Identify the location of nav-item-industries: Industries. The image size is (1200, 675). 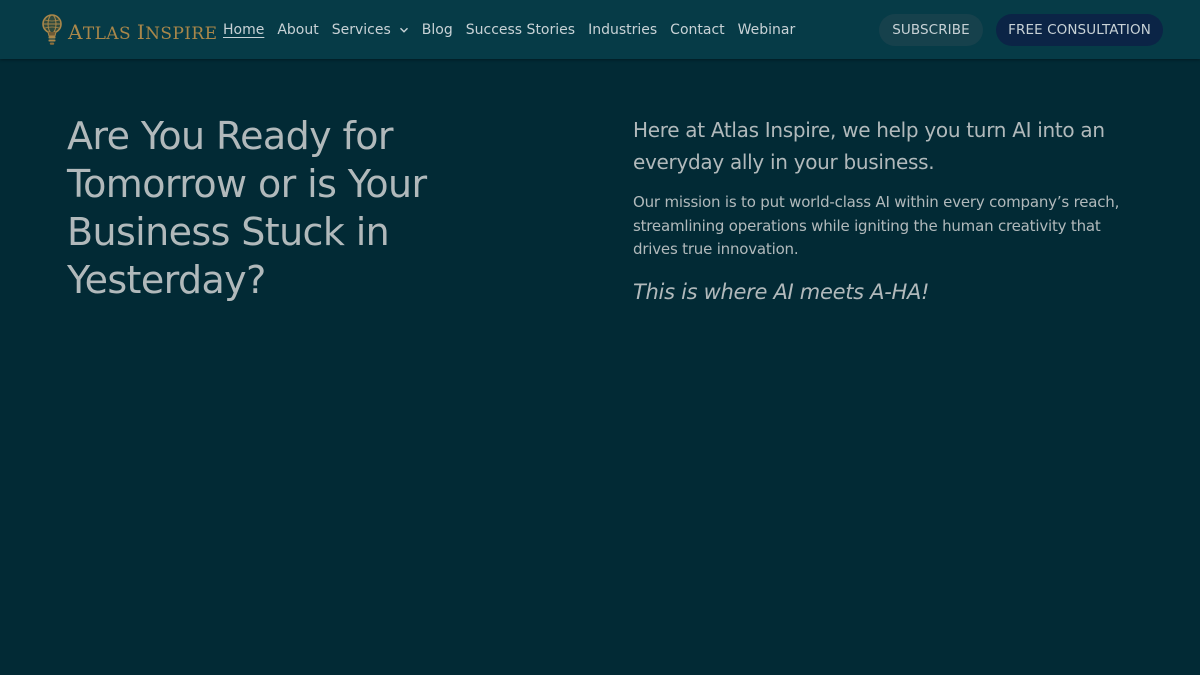
(622, 30).